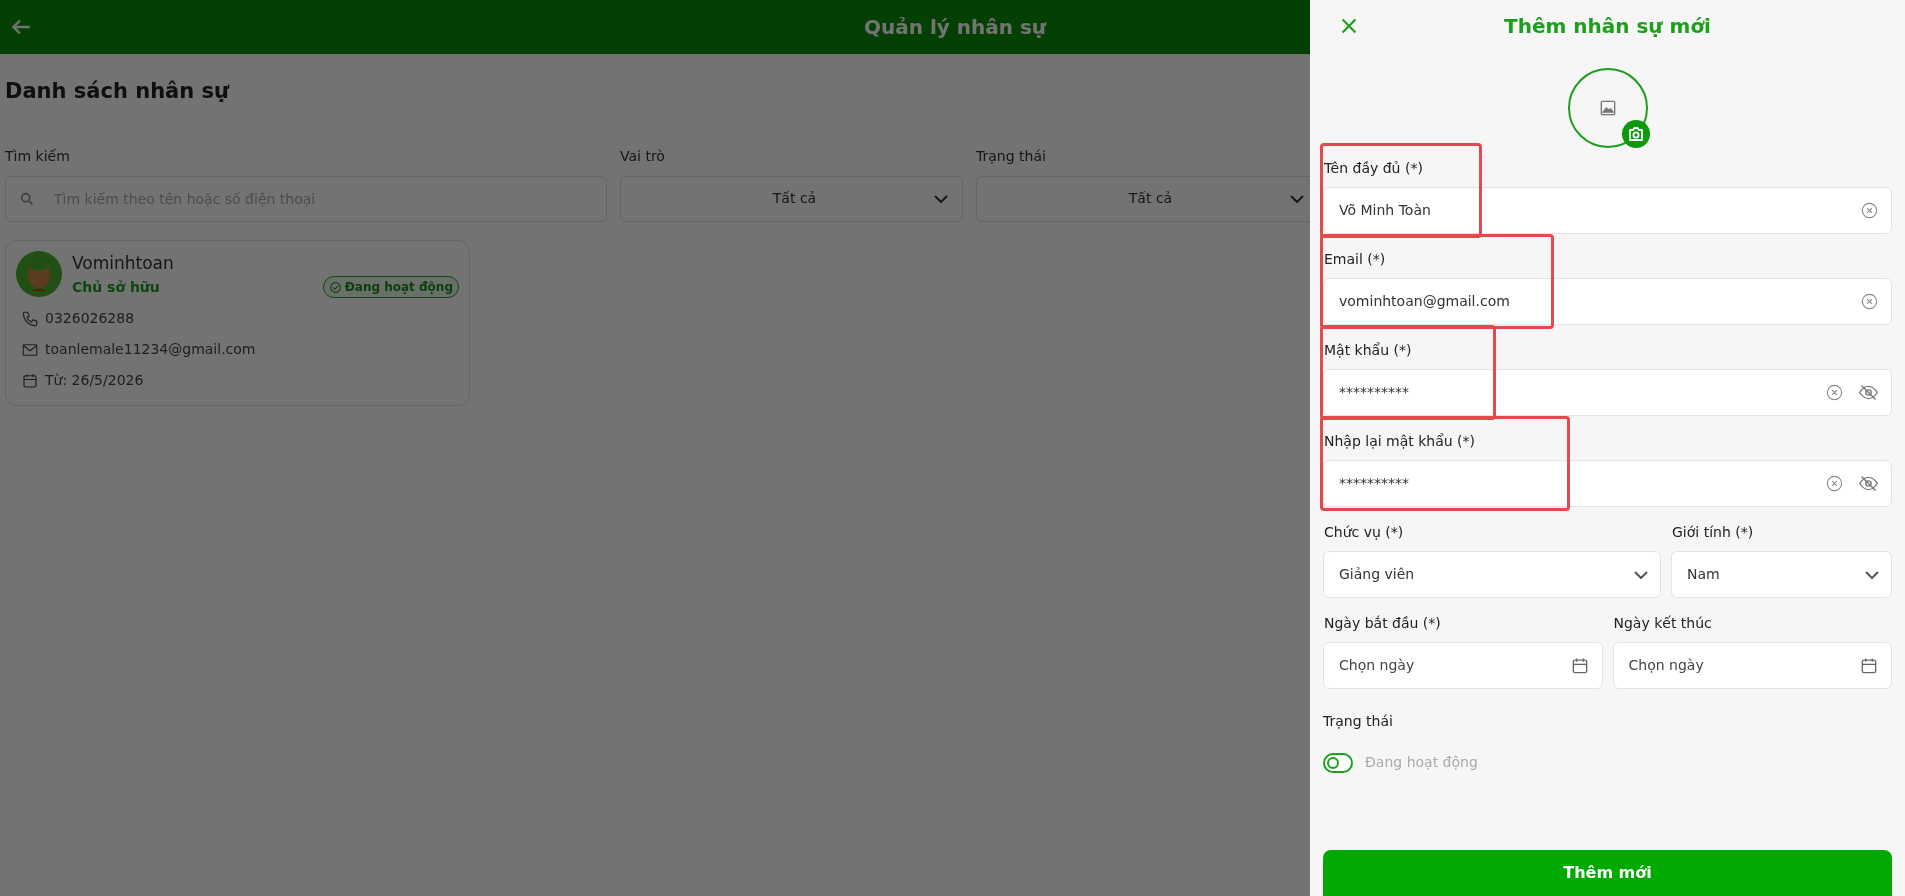 This screenshot has height=896, width=1905. Describe the element at coordinates (1662, 623) in the screenshot. I see `field-label: Ngày kết thúc` at that location.